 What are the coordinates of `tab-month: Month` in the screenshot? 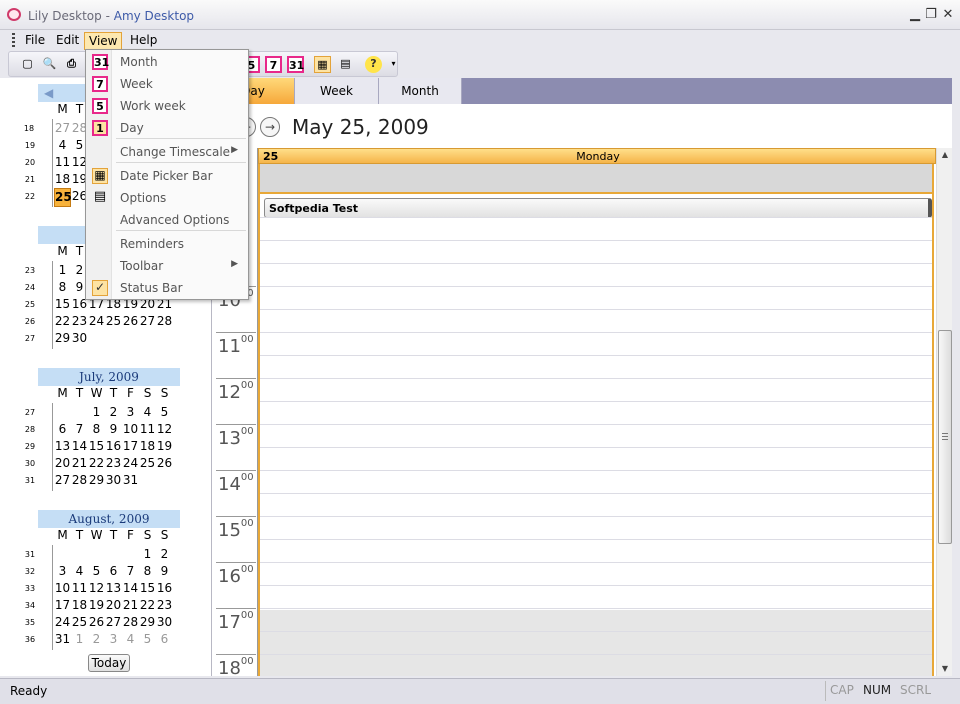 It's located at (420, 91).